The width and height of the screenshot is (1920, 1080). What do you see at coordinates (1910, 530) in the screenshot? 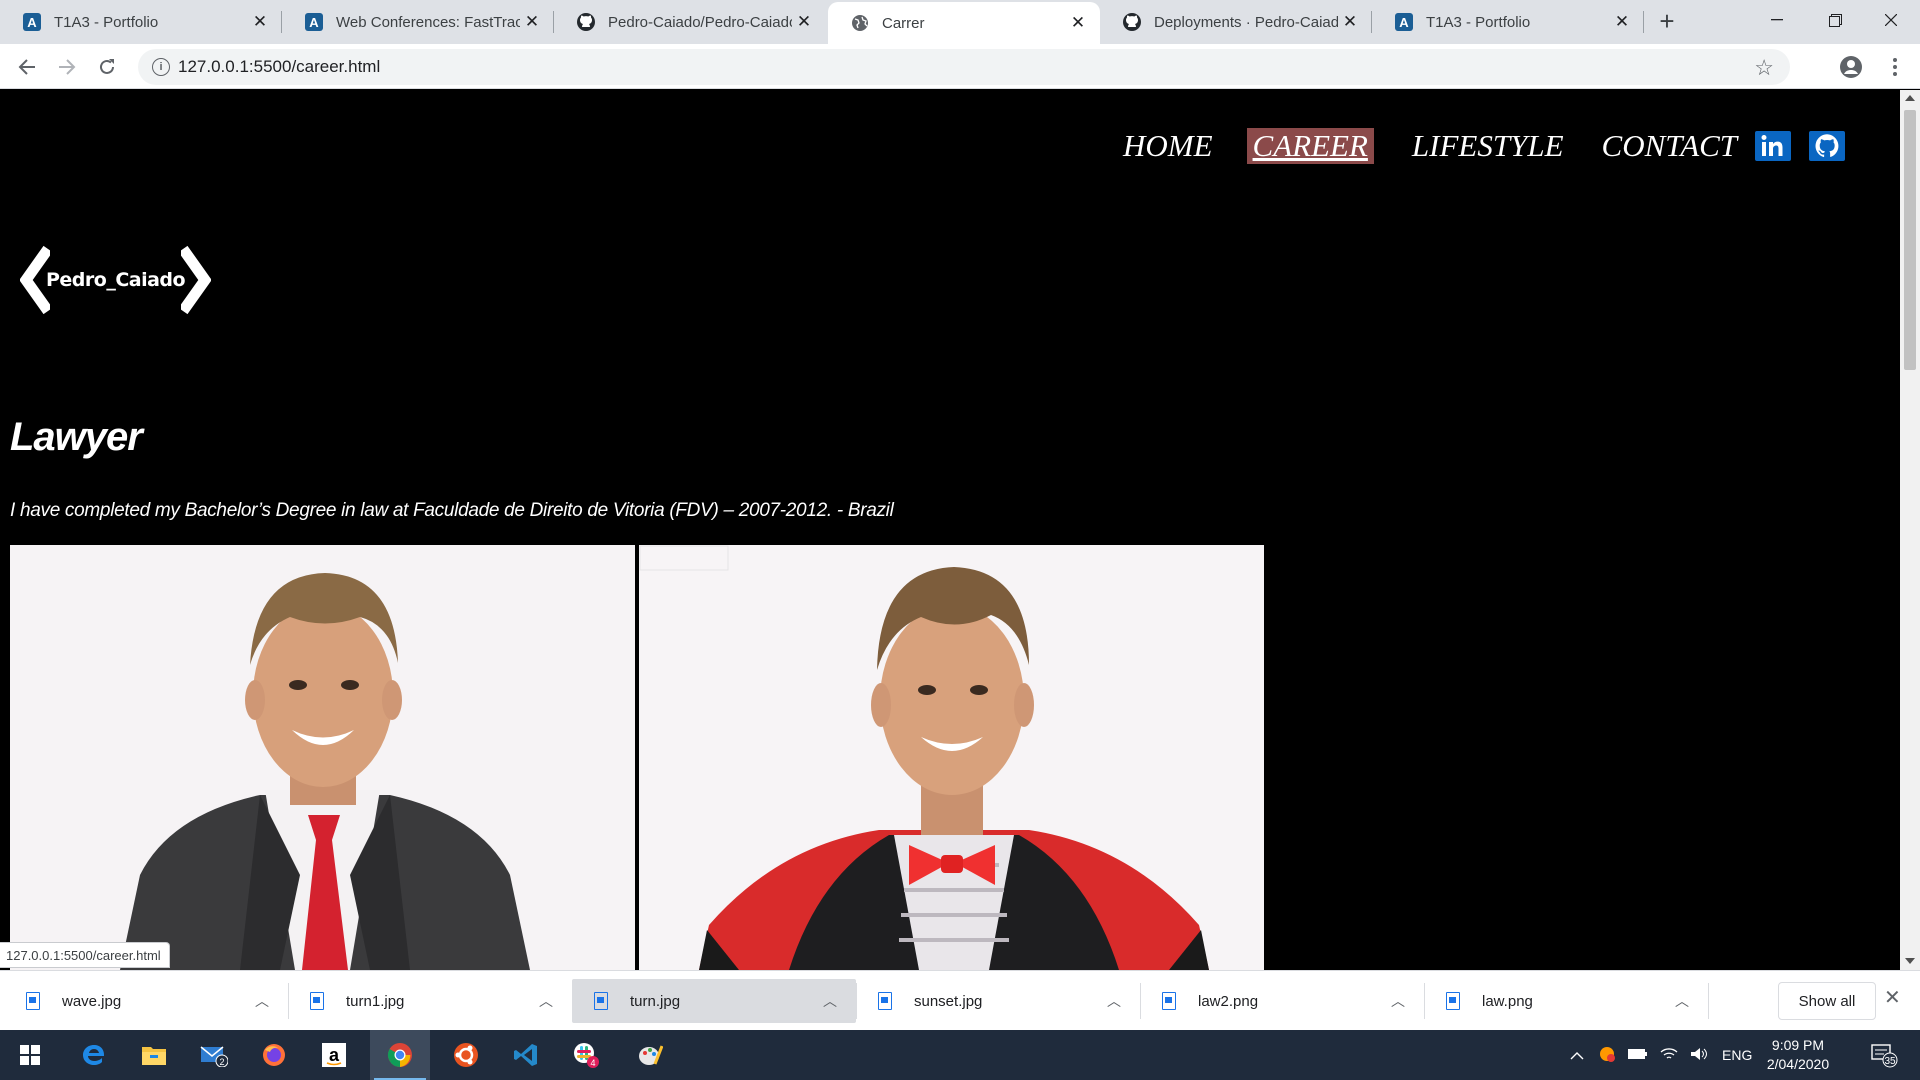
I see `page-scrollbar` at bounding box center [1910, 530].